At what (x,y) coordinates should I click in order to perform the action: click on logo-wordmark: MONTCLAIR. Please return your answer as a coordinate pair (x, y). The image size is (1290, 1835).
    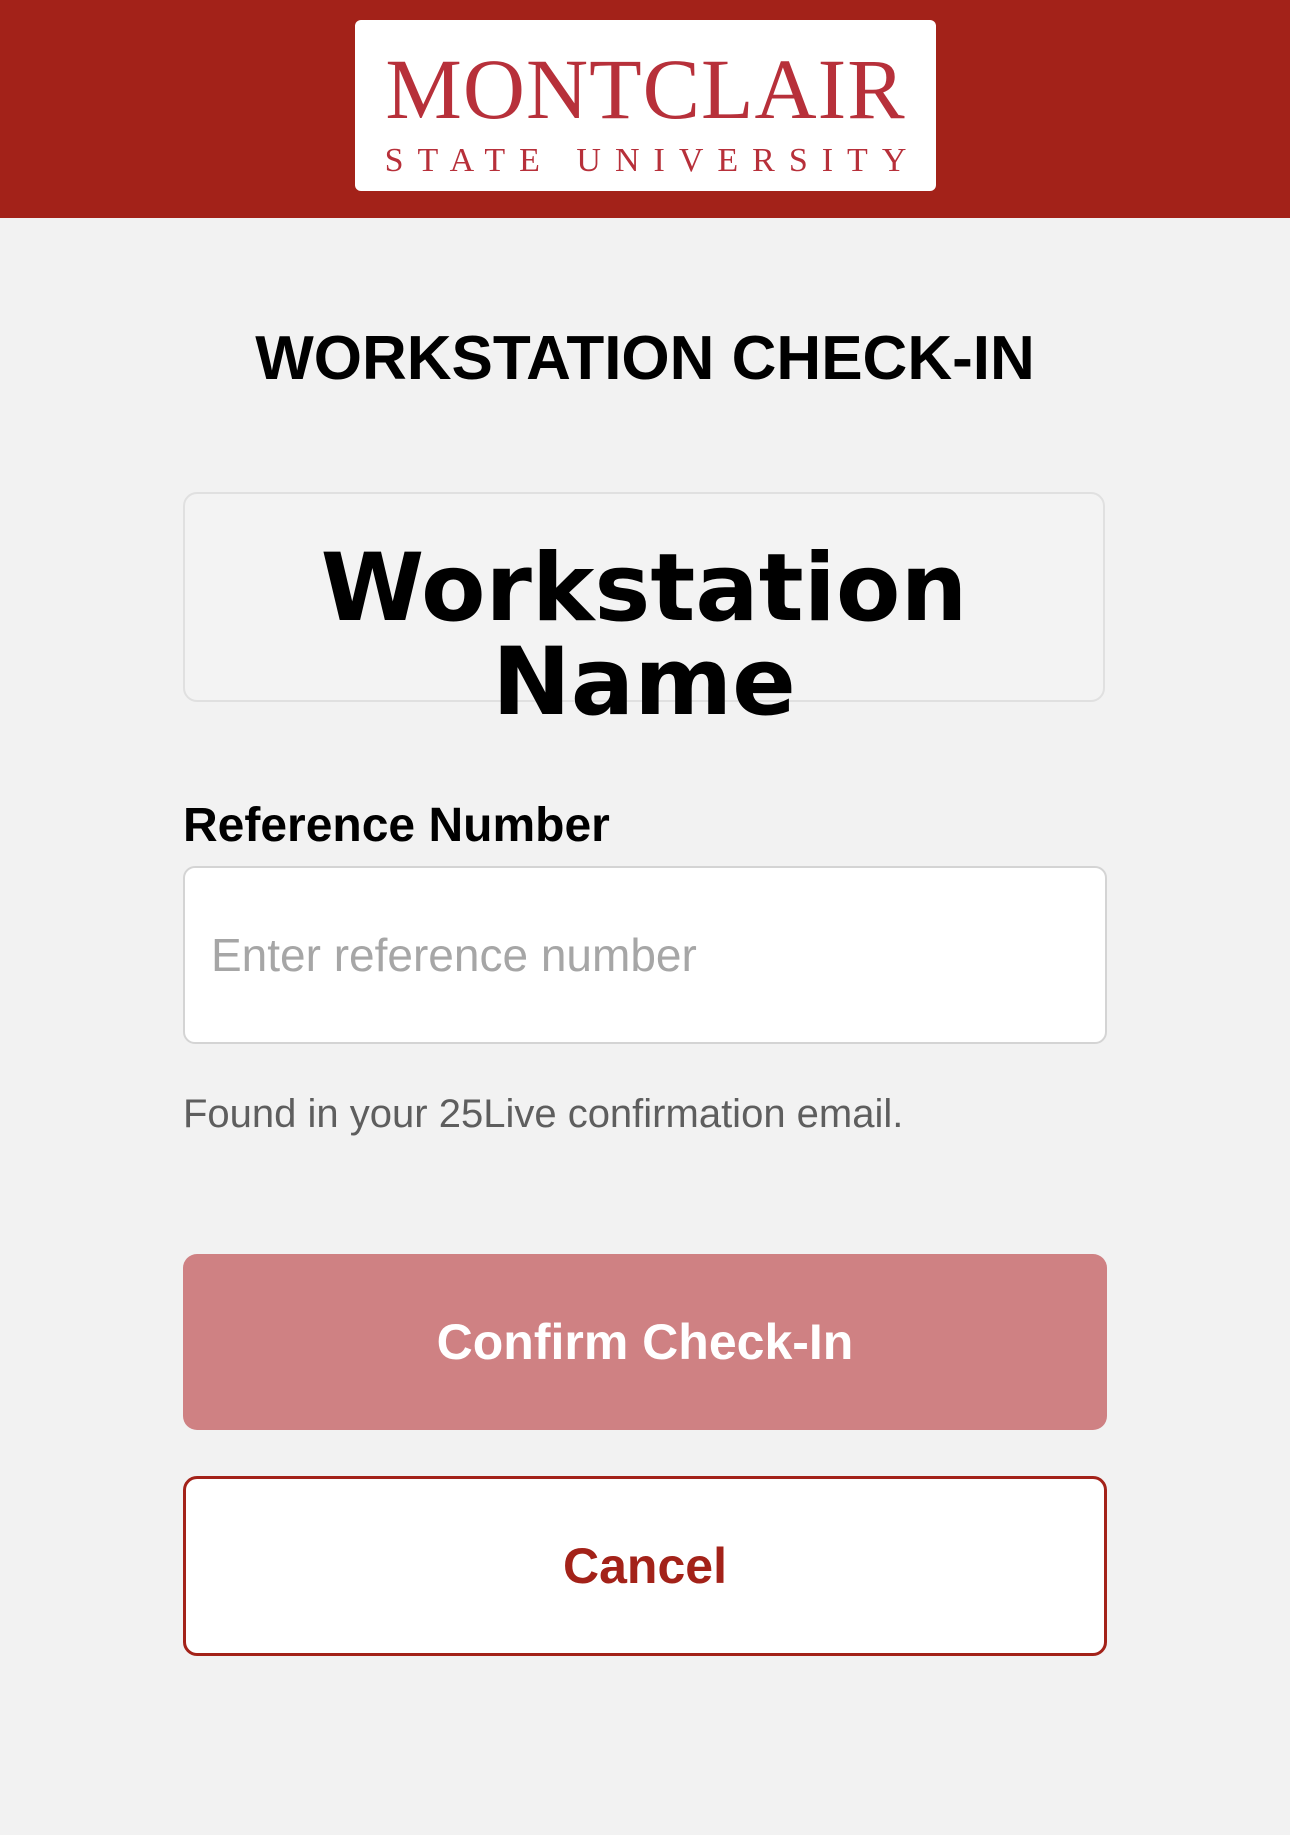
    Looking at the image, I should click on (645, 89).